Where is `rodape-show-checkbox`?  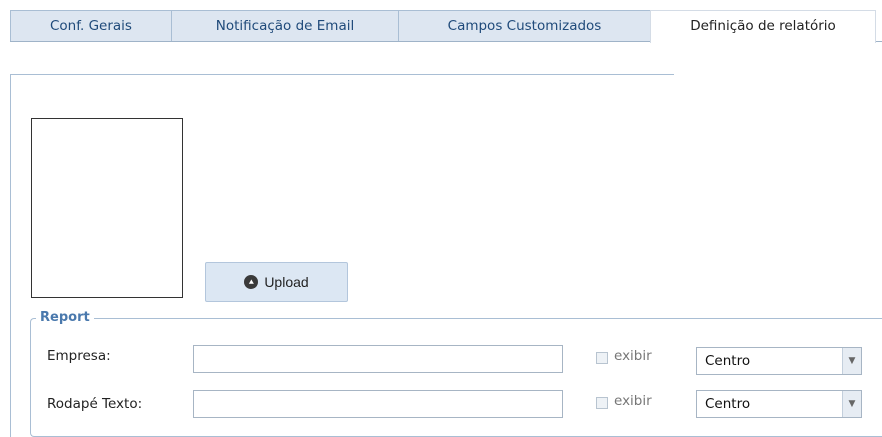
rodape-show-checkbox is located at coordinates (602, 403).